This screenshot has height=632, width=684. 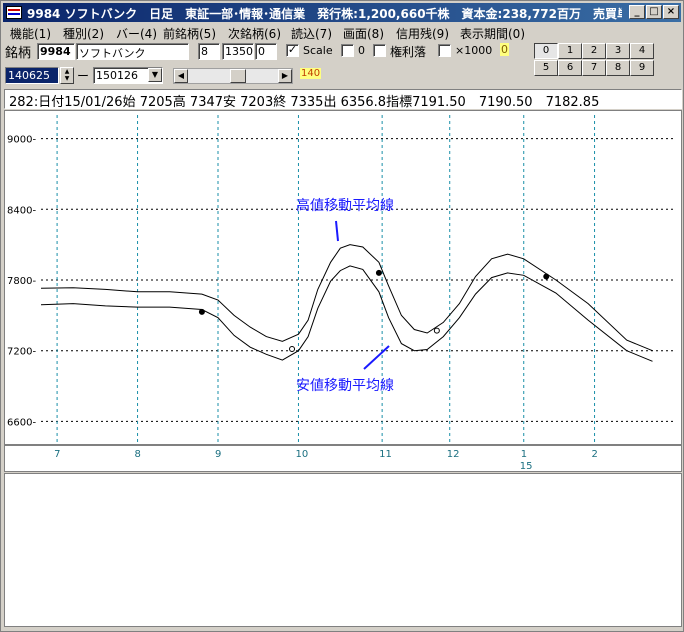 I want to click on scroll-left-icon: ◀, so click(x=181, y=76).